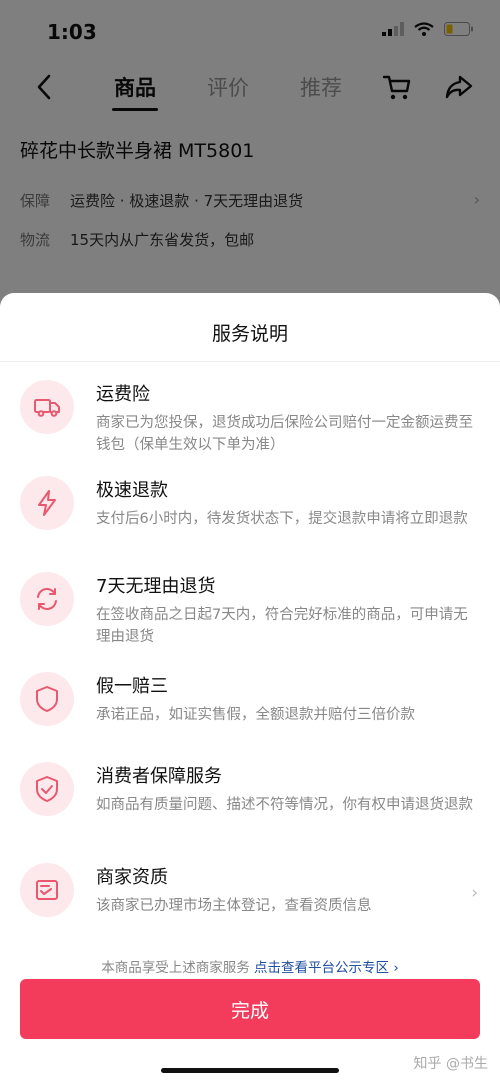 This screenshot has height=1082, width=500. Describe the element at coordinates (250, 1070) in the screenshot. I see `home-indicator` at that location.